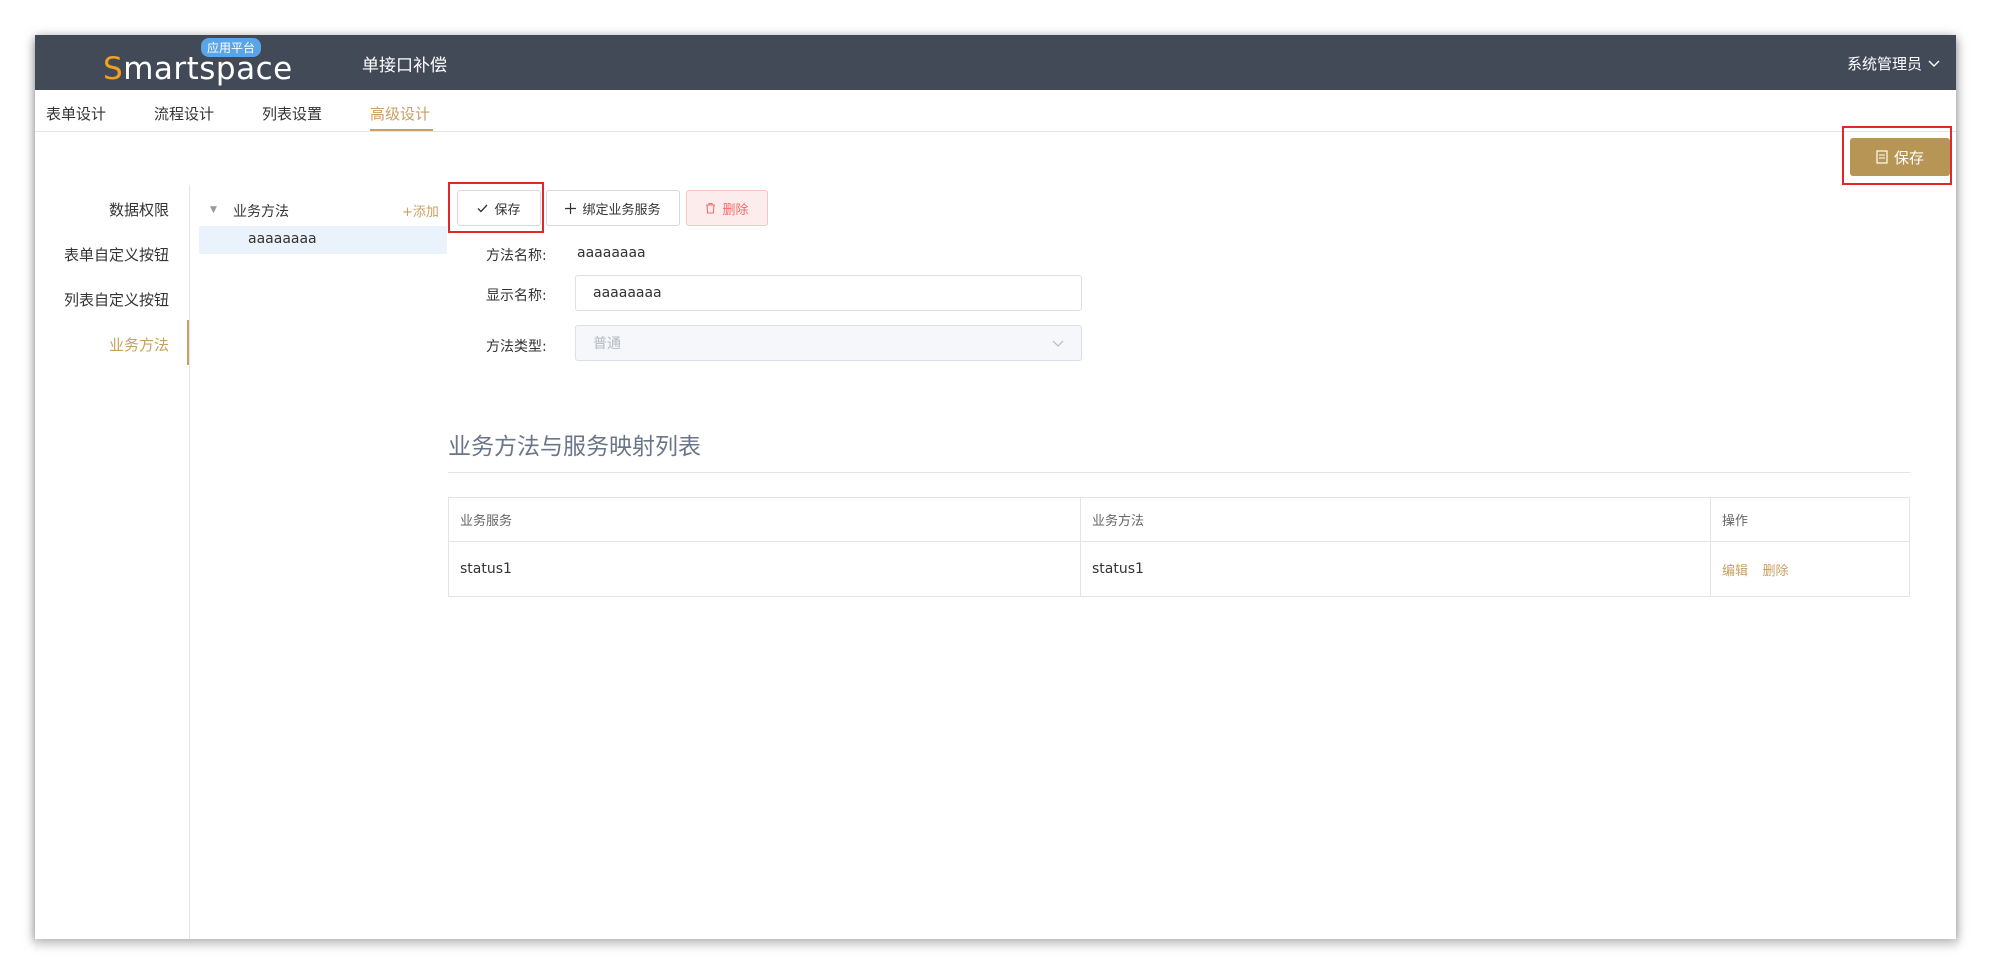 This screenshot has height=973, width=1990. Describe the element at coordinates (1810, 519) in the screenshot. I see `column-header-actions: 操作` at that location.